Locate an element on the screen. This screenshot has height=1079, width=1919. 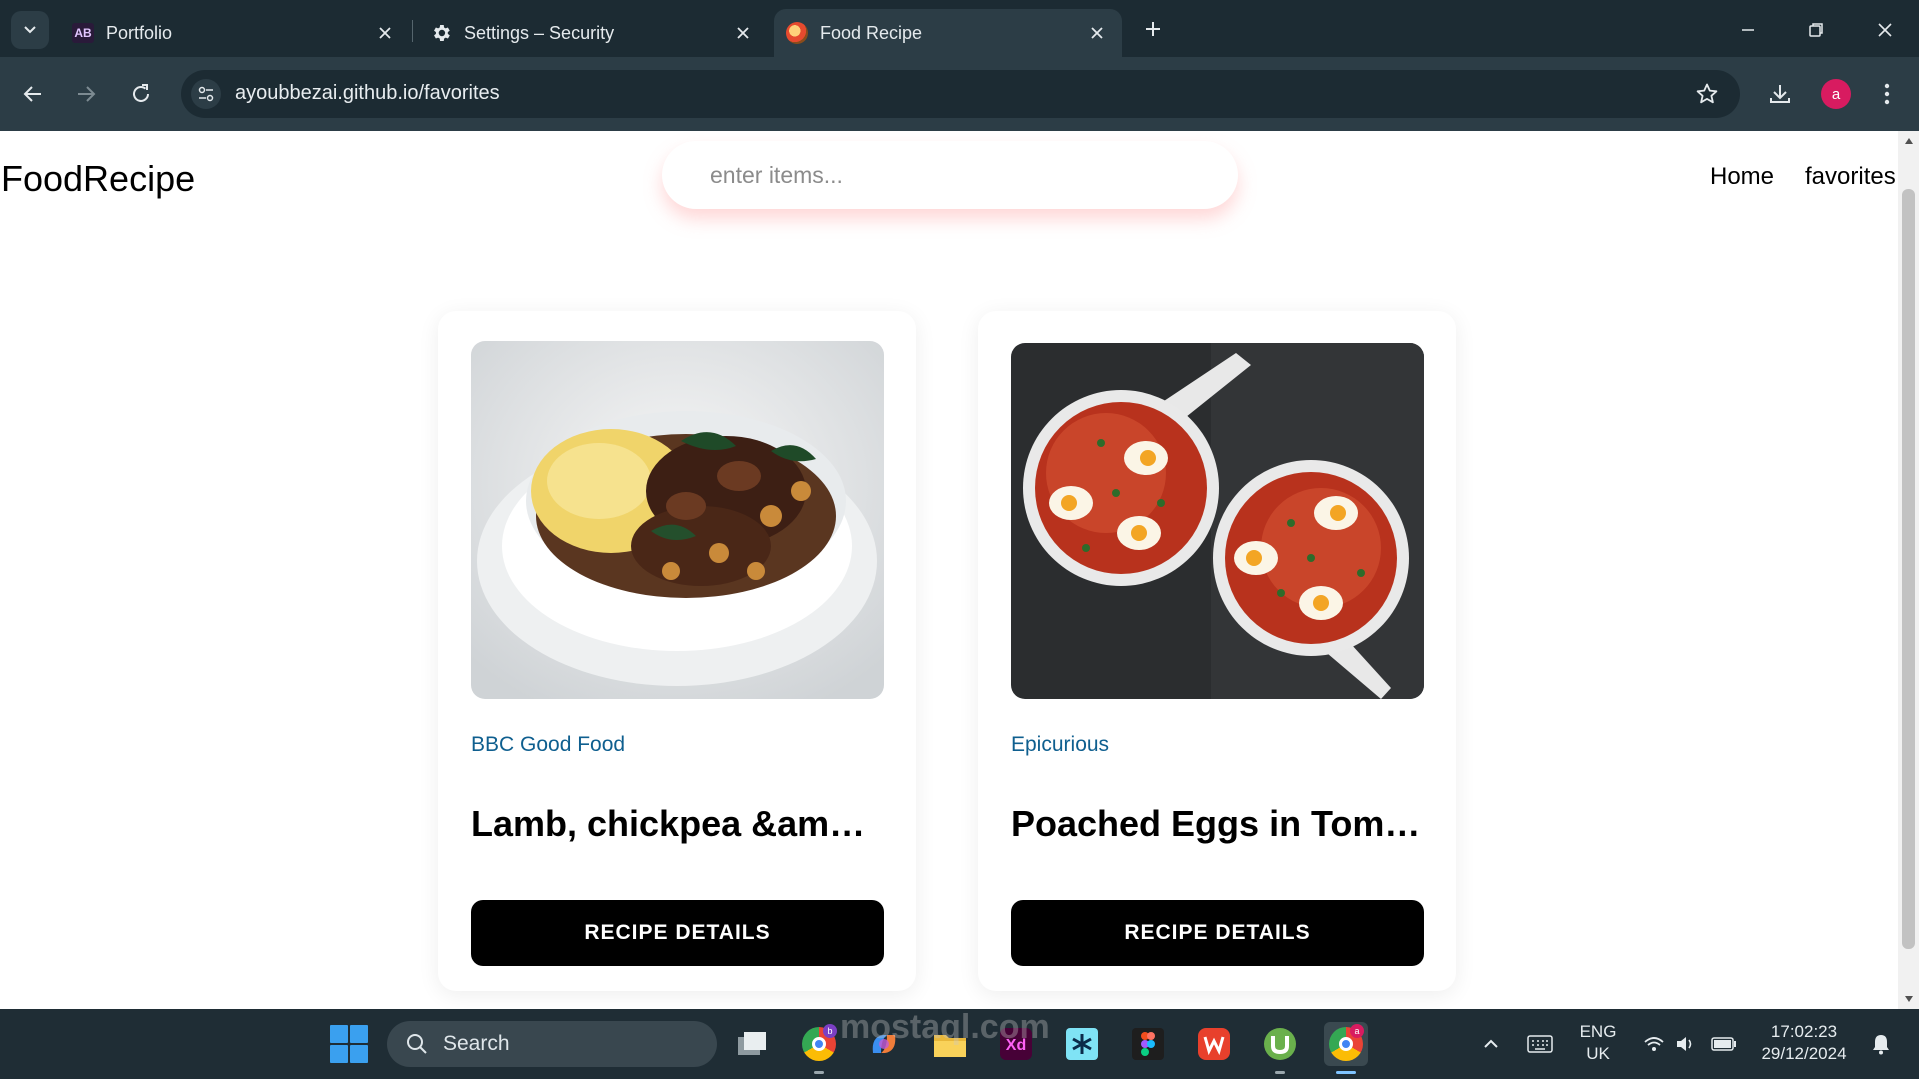
file-explorer-app is located at coordinates (950, 1044).